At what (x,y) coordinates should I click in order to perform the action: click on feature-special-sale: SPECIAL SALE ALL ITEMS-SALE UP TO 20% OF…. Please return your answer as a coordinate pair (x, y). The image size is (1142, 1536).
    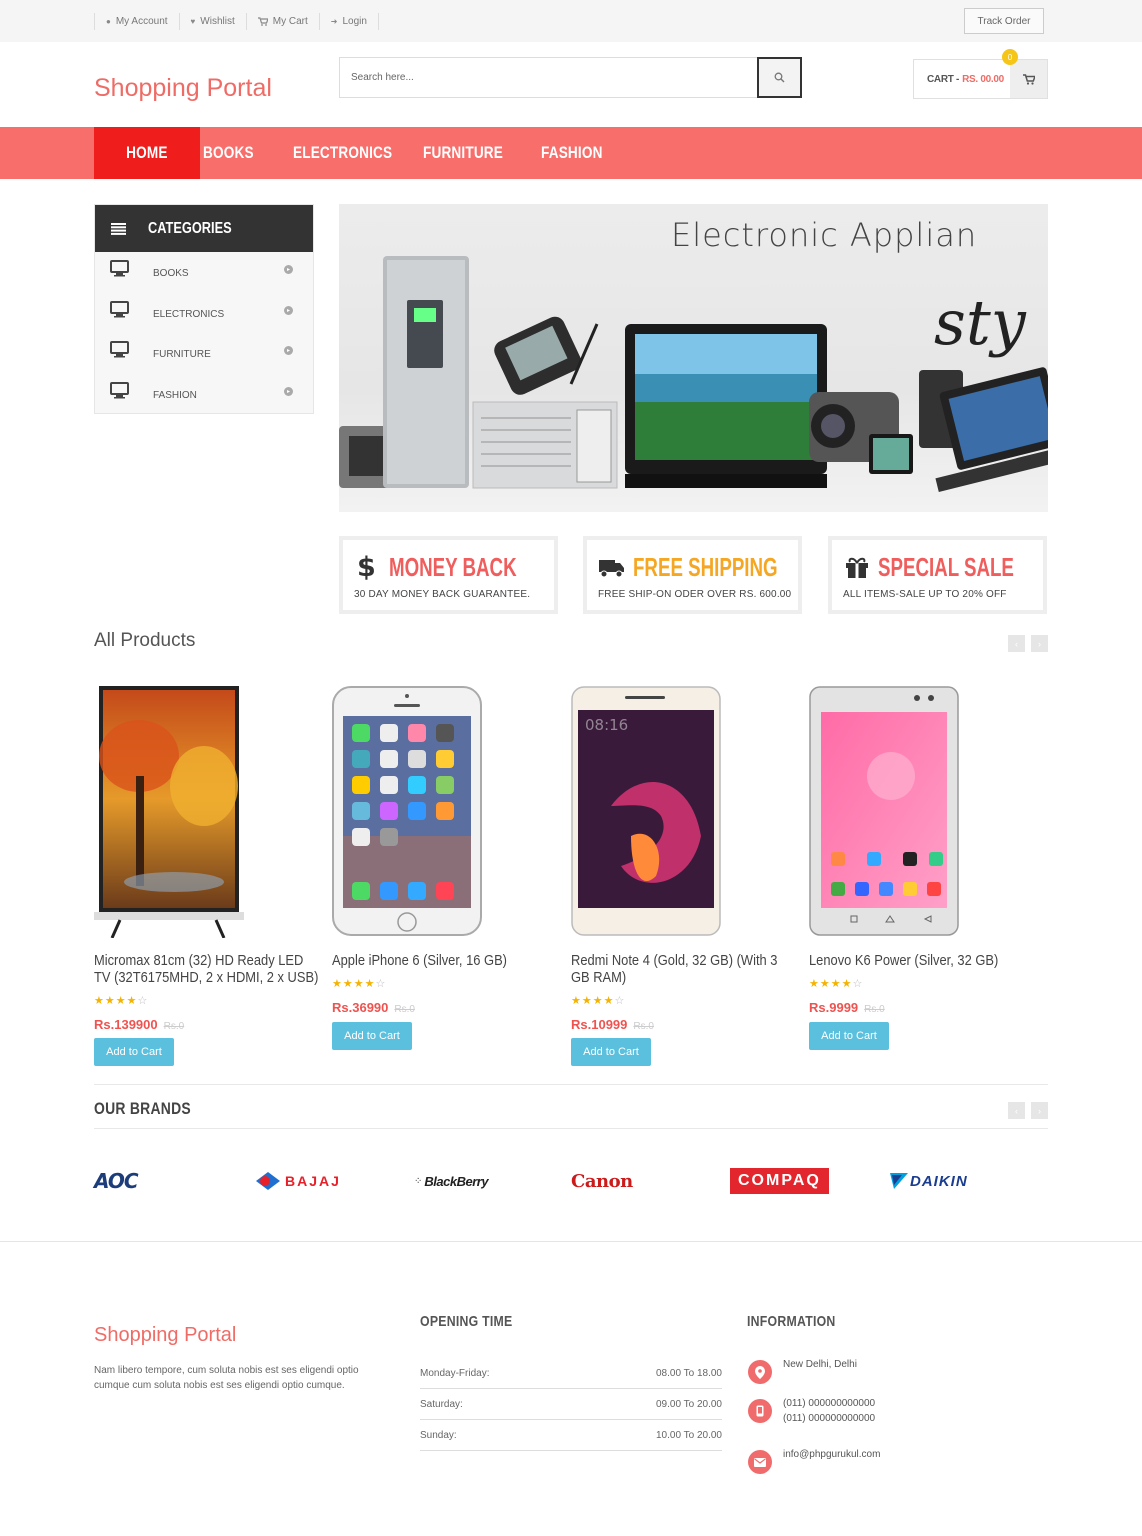
    Looking at the image, I should click on (937, 575).